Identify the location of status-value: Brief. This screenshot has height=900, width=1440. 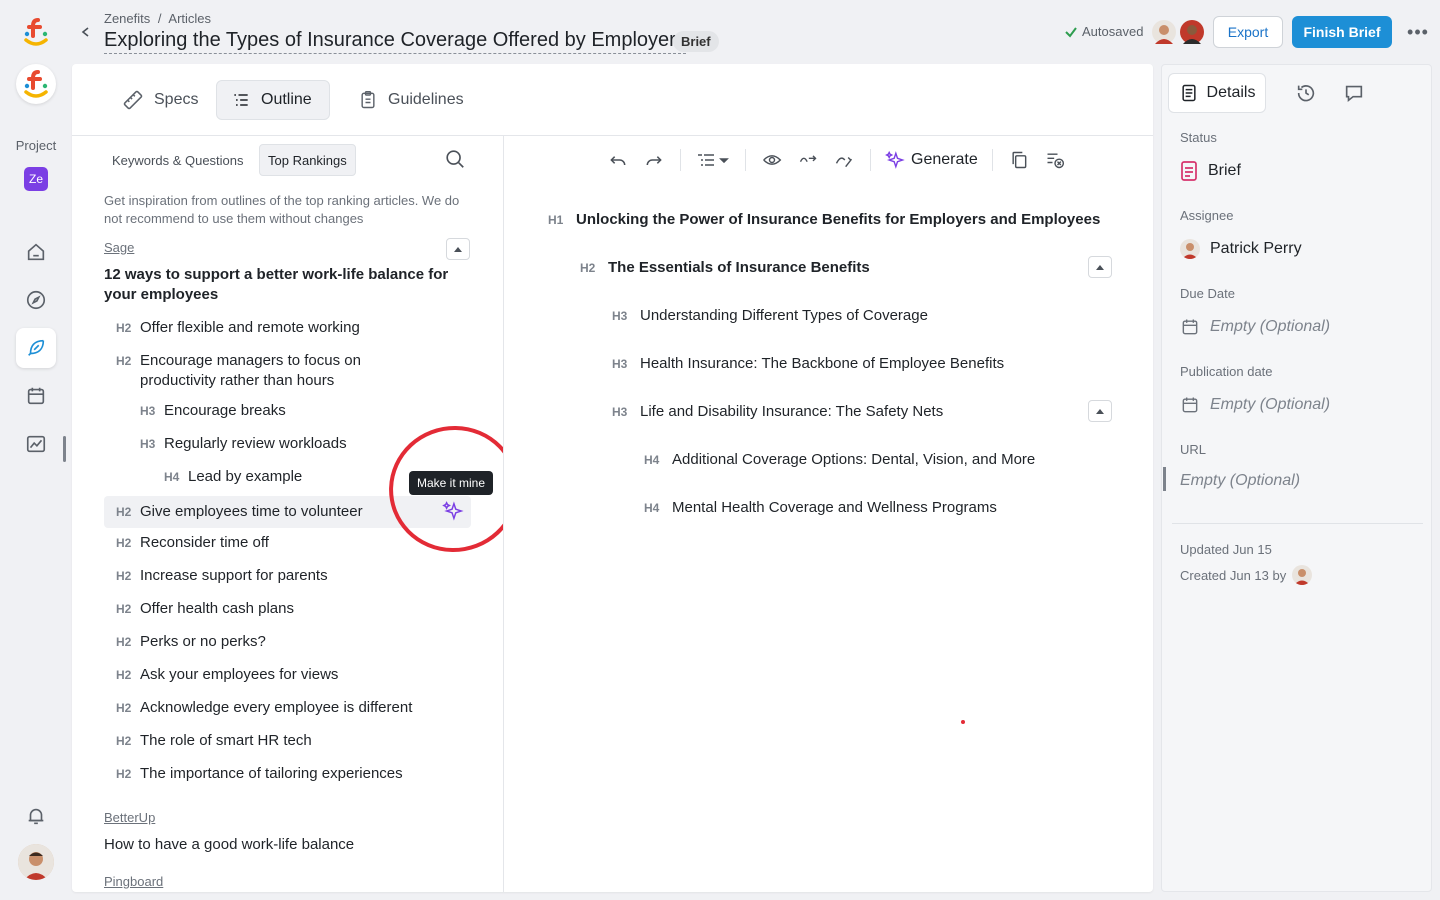
(1210, 171).